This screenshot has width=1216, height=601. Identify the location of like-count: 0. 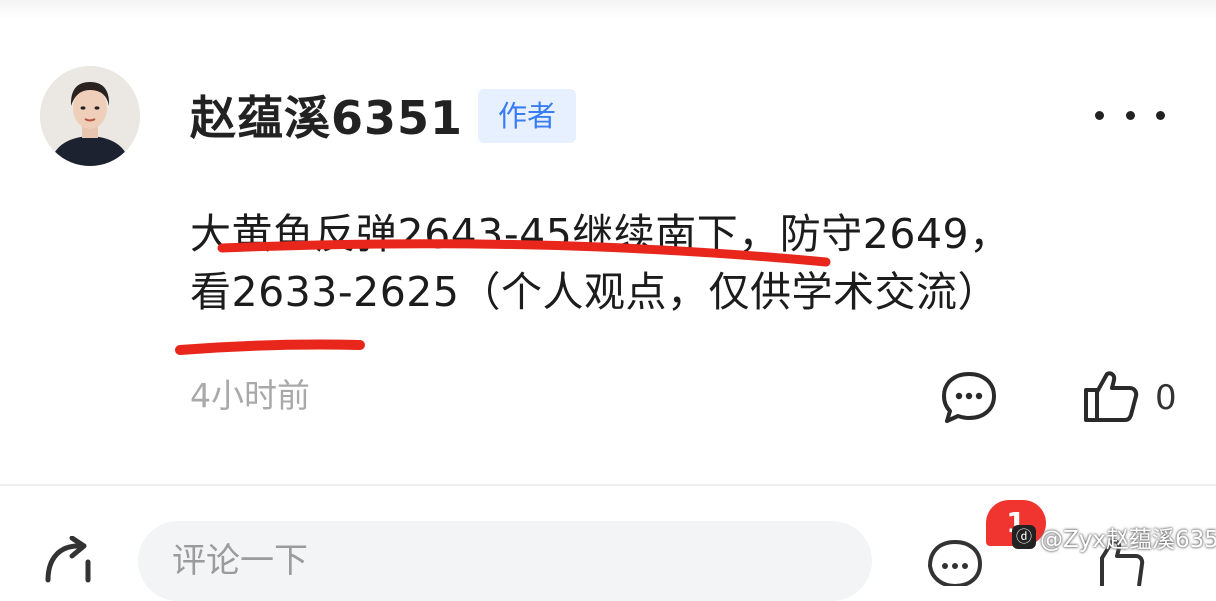
(1166, 398).